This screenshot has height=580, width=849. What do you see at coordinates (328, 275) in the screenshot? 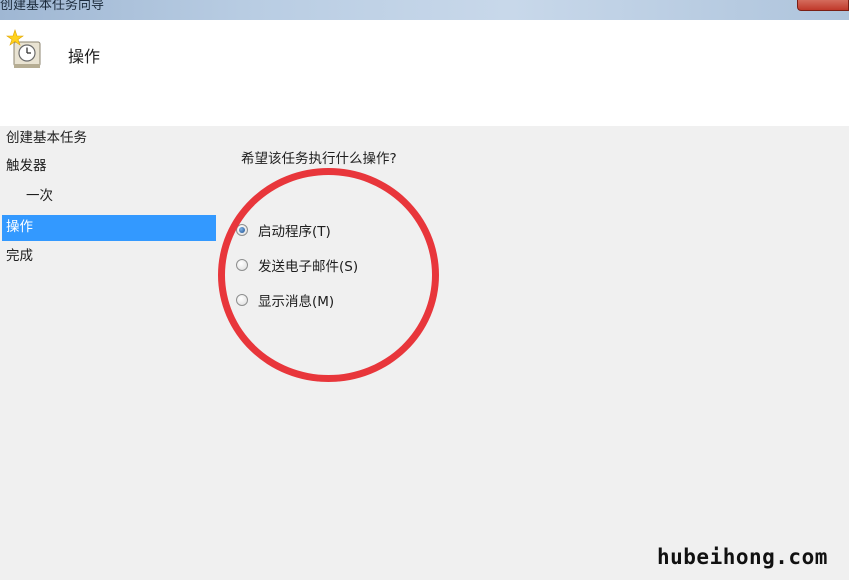
I see `red-annotation-circle` at bounding box center [328, 275].